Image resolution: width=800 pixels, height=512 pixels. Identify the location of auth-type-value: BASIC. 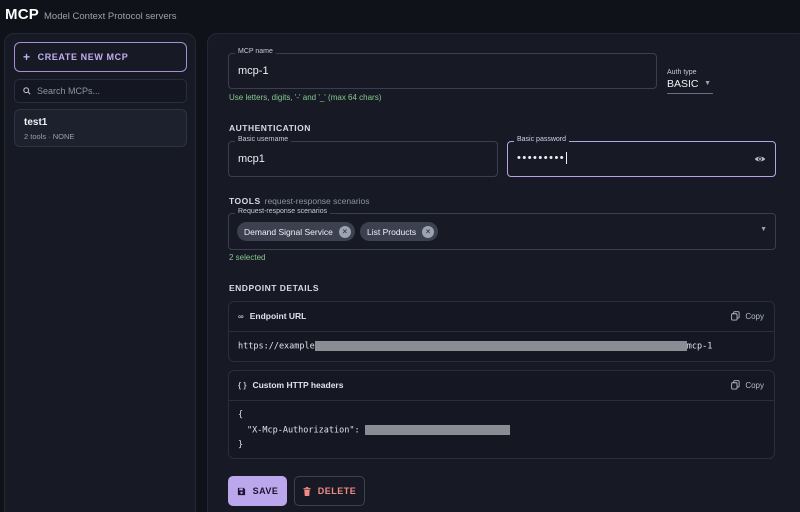
(683, 84).